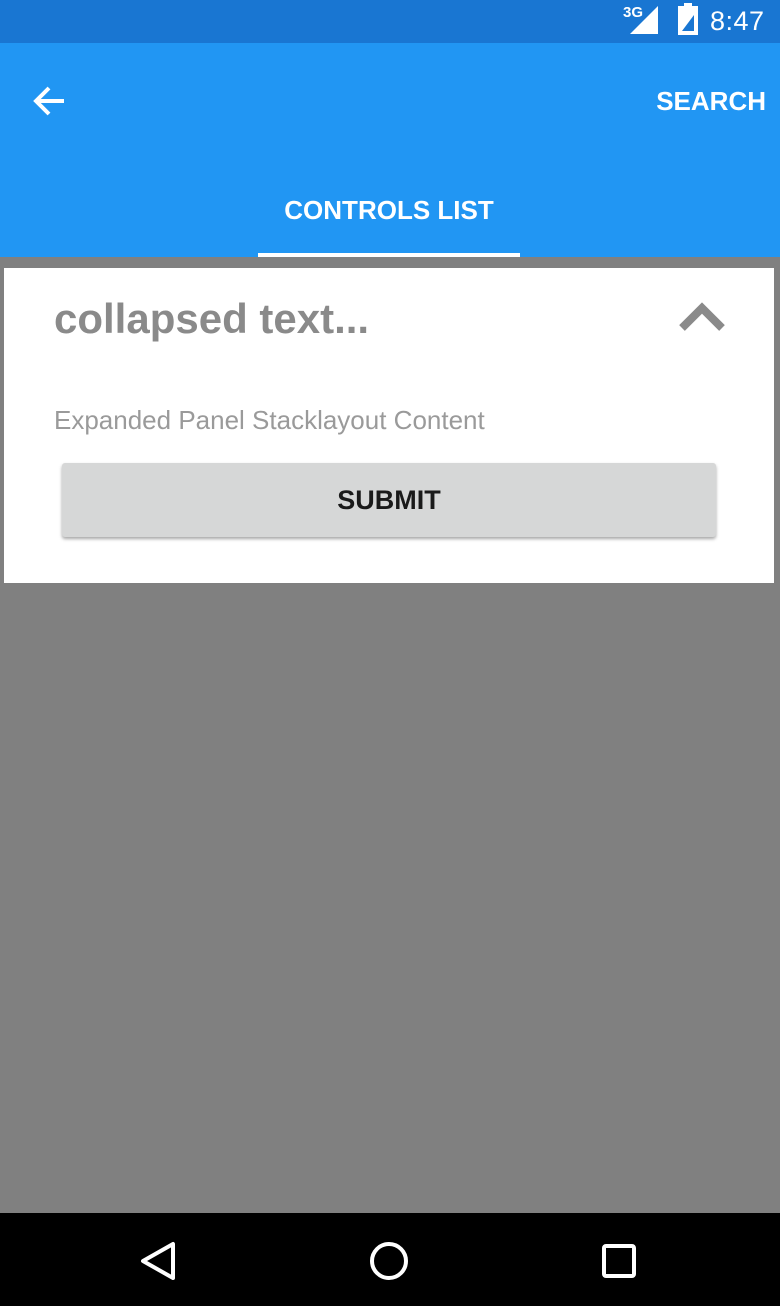 This screenshot has width=780, height=1306. I want to click on clock: 8:47, so click(737, 21).